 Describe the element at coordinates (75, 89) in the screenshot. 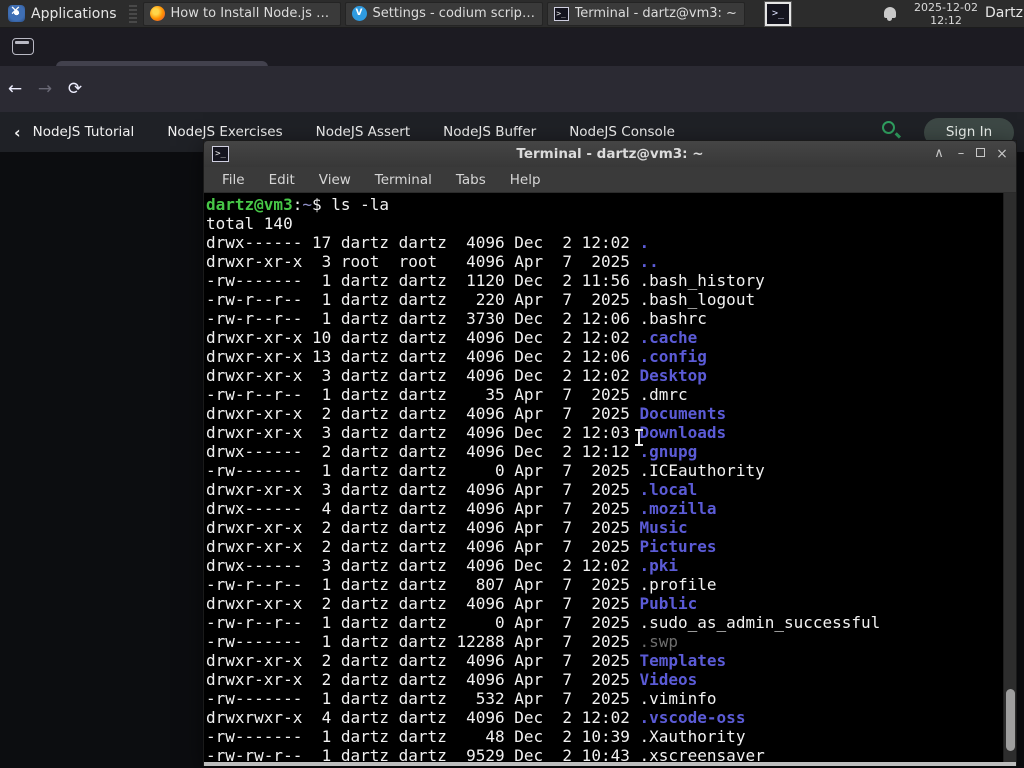

I see `reload-button: ⟳` at that location.